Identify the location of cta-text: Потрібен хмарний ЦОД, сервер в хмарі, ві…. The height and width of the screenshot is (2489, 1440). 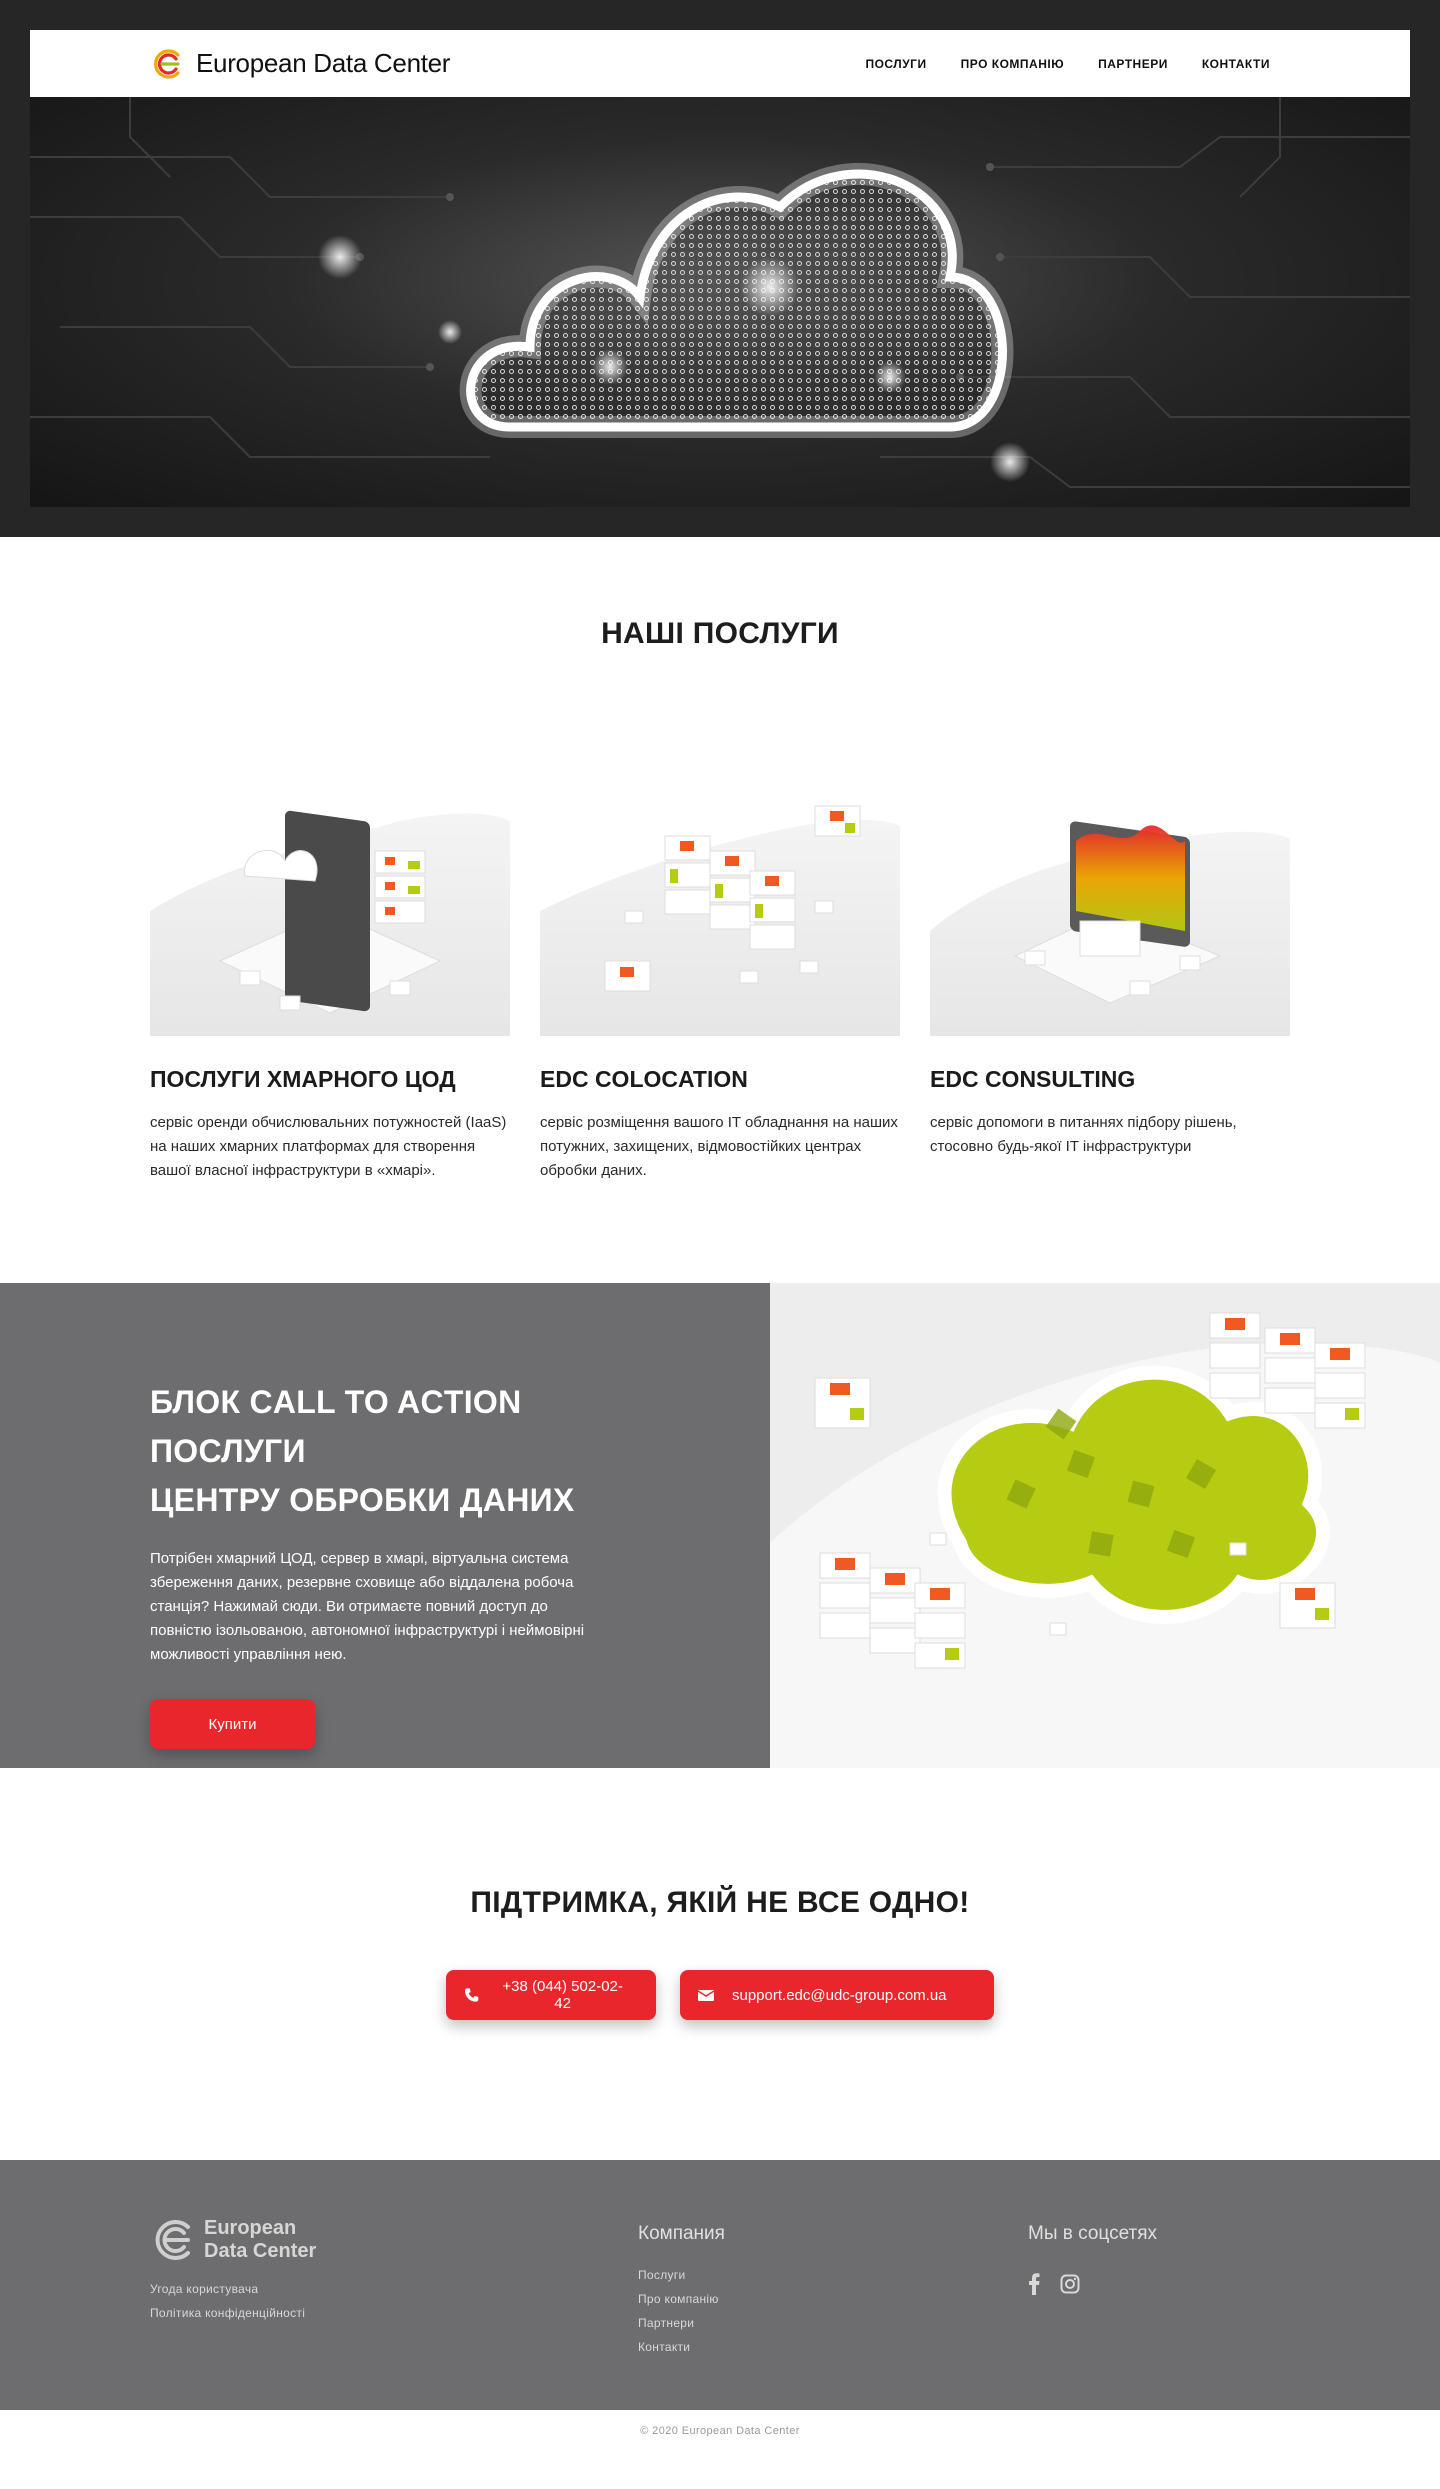
(367, 1606).